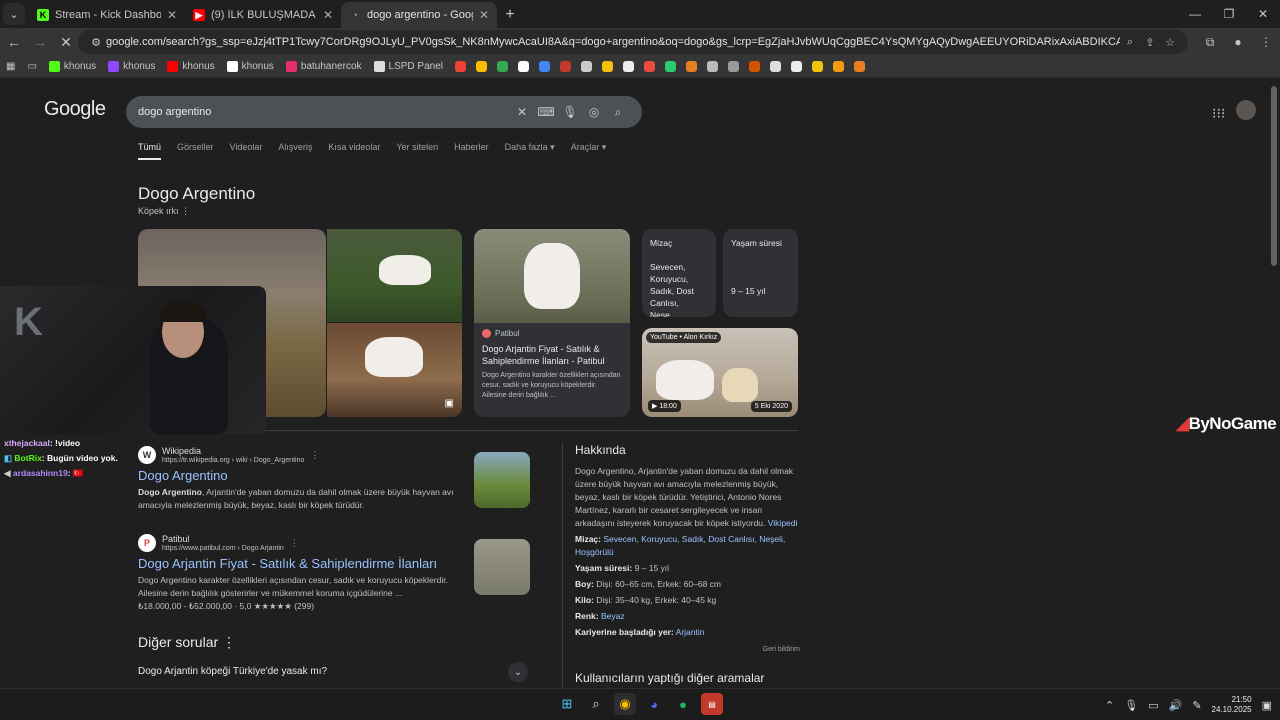  What do you see at coordinates (1267, 705) in the screenshot?
I see `notification-icon: ▣` at bounding box center [1267, 705].